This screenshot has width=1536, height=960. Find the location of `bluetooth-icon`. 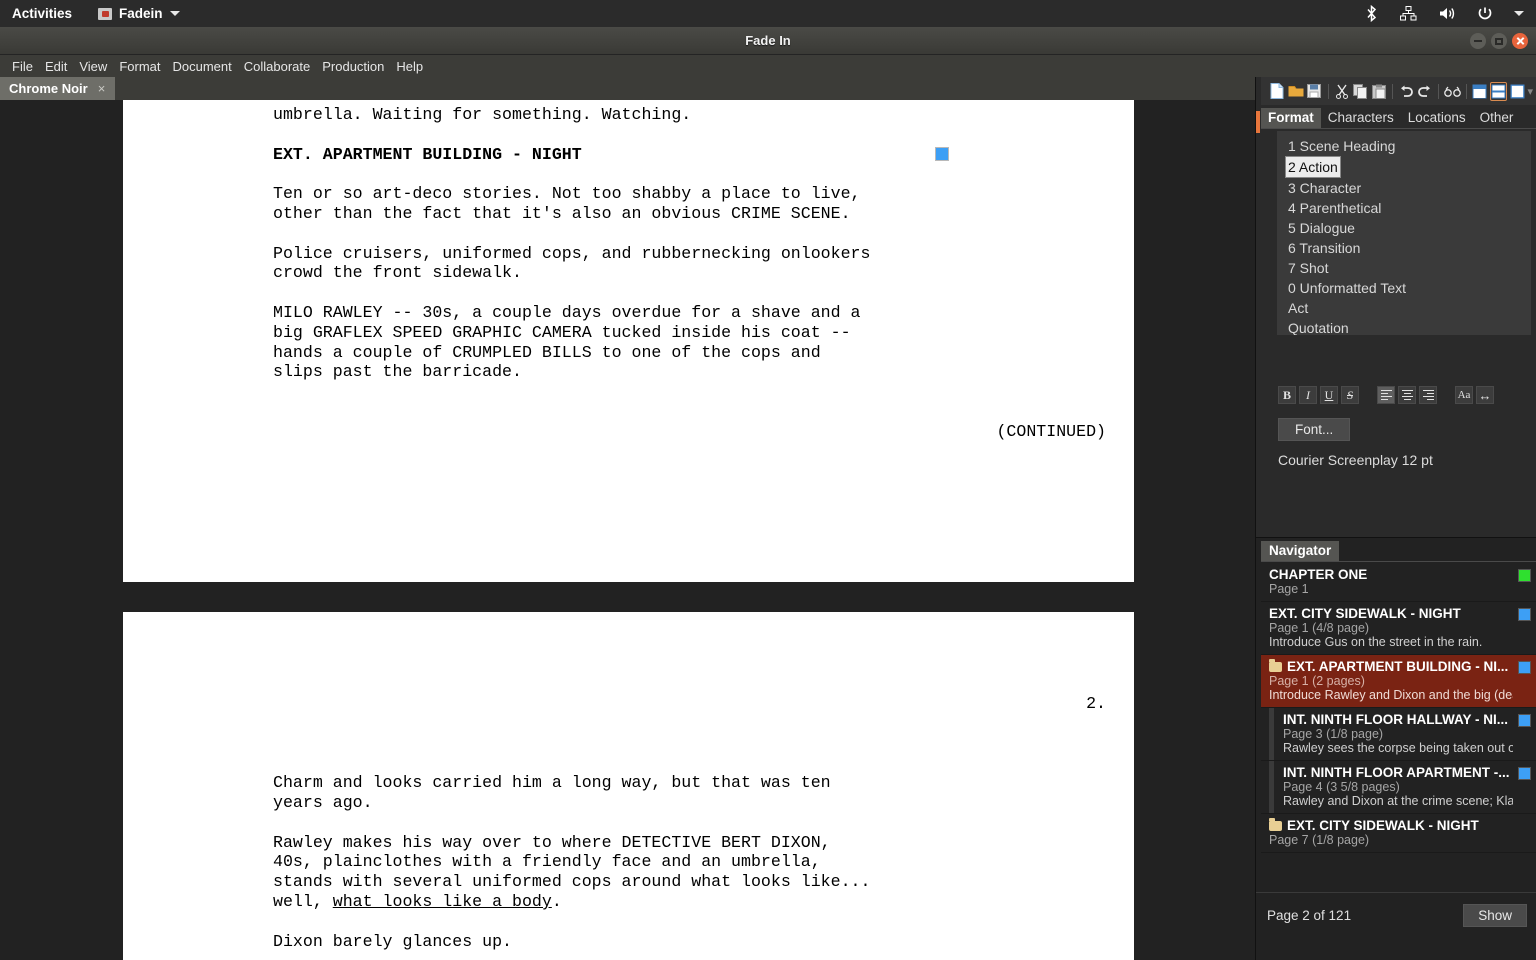

bluetooth-icon is located at coordinates (1371, 13).